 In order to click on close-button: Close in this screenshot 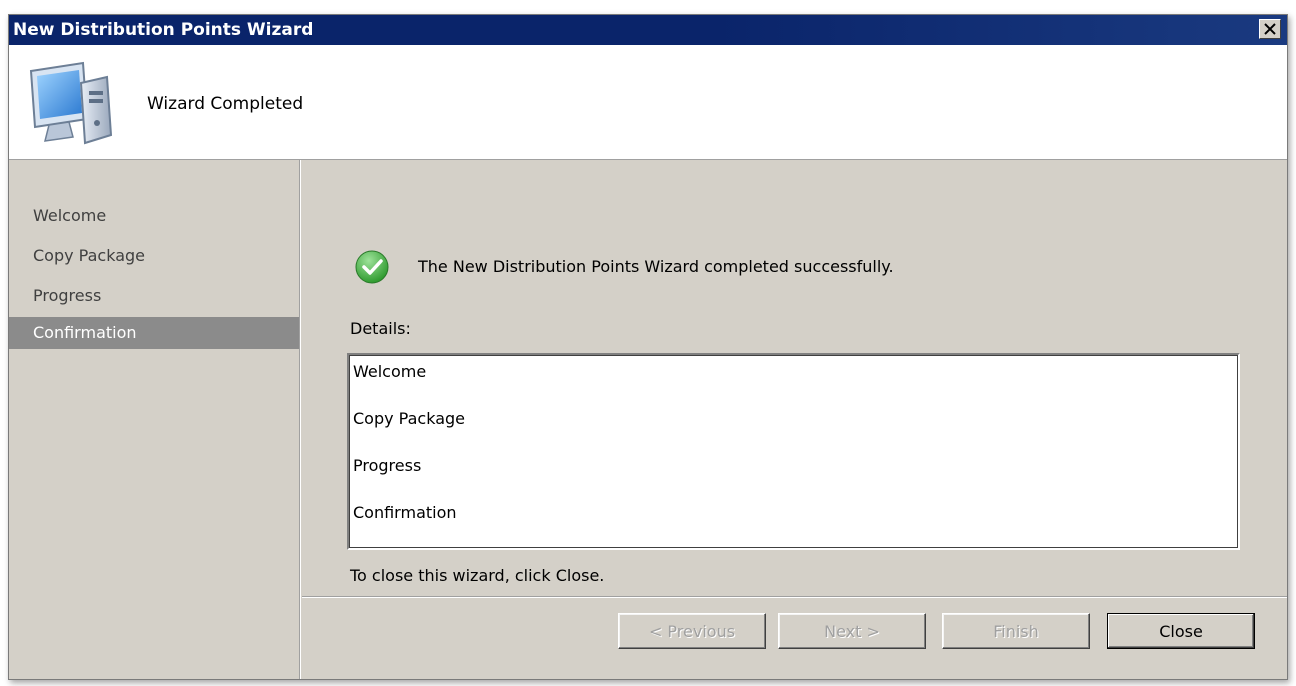, I will do `click(1181, 631)`.